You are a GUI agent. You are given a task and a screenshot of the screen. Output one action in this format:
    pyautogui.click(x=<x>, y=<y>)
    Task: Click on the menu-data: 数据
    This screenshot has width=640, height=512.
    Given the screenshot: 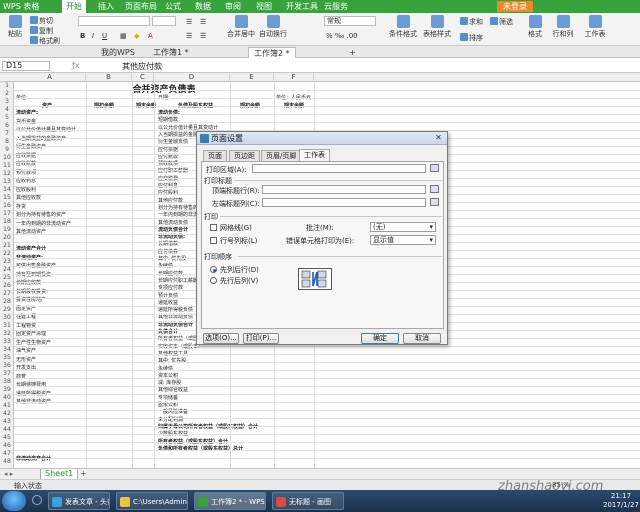 What is the action you would take?
    pyautogui.click(x=203, y=6)
    